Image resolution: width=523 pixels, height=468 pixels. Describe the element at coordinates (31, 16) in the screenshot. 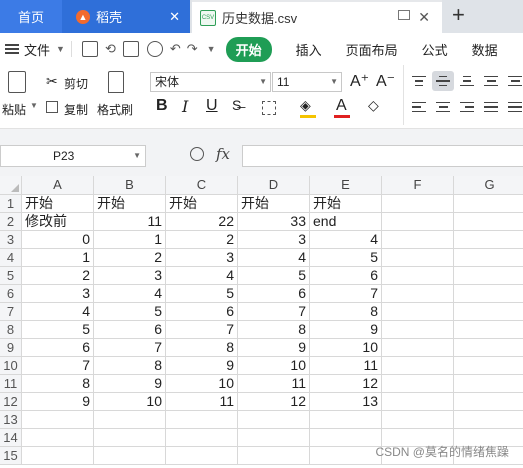

I see `tab-home: 首页` at that location.